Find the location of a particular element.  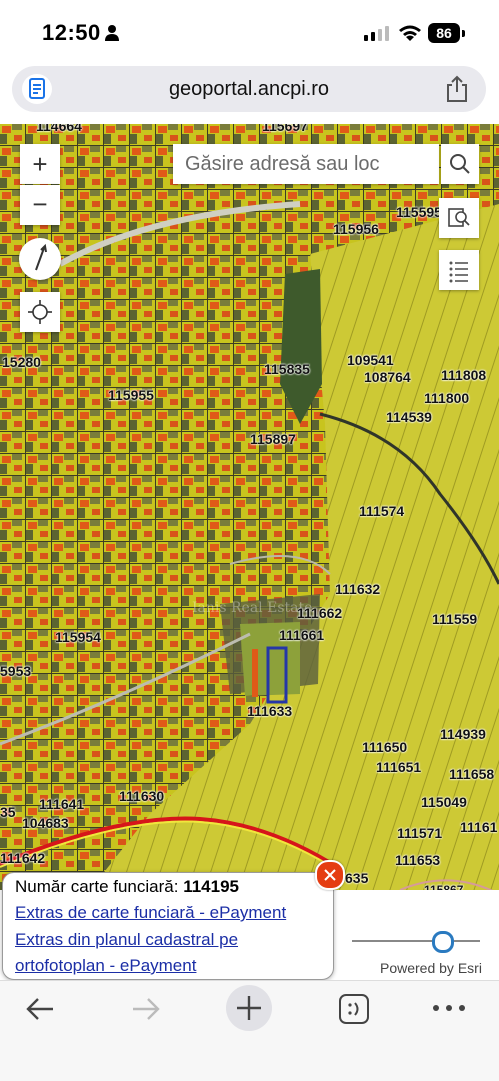

parcel-label: 115955 is located at coordinates (131, 395).